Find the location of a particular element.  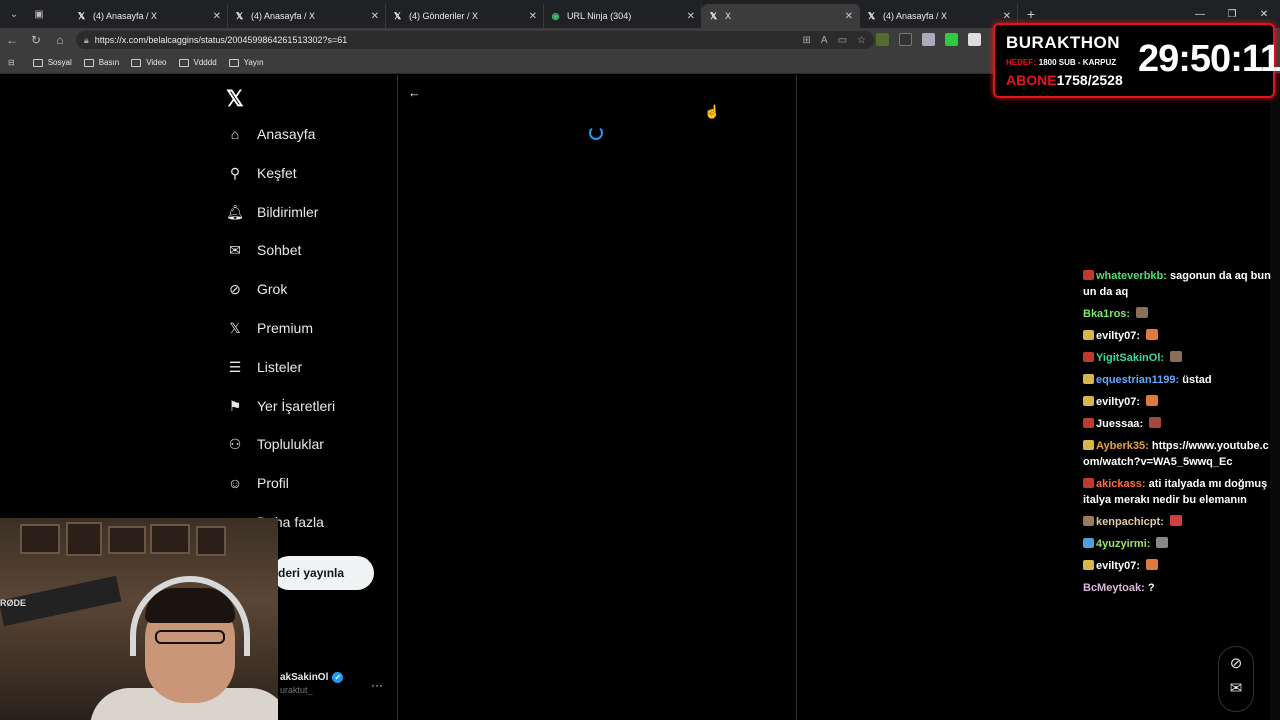

verified-badge-icon: ✓ is located at coordinates (338, 677).